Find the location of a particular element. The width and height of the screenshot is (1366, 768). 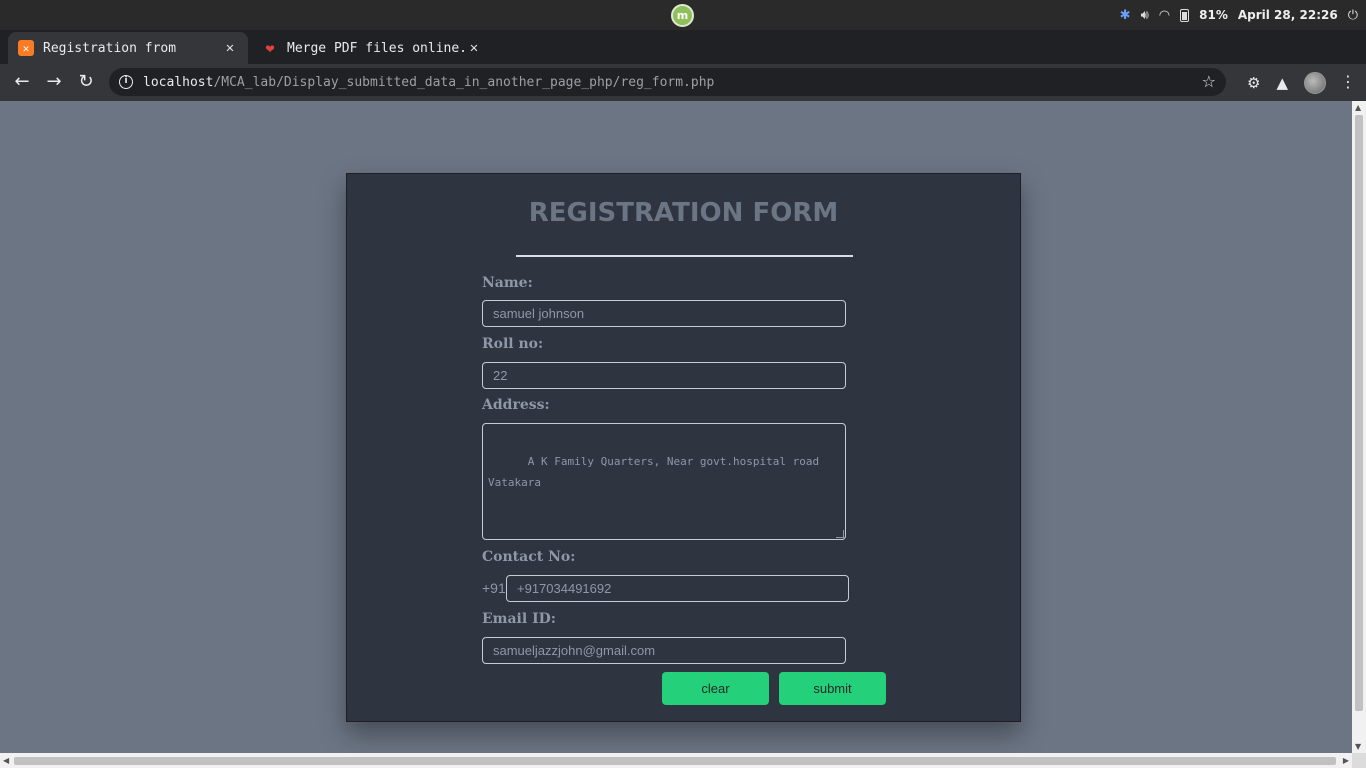

profile-avatar is located at coordinates (1315, 83).